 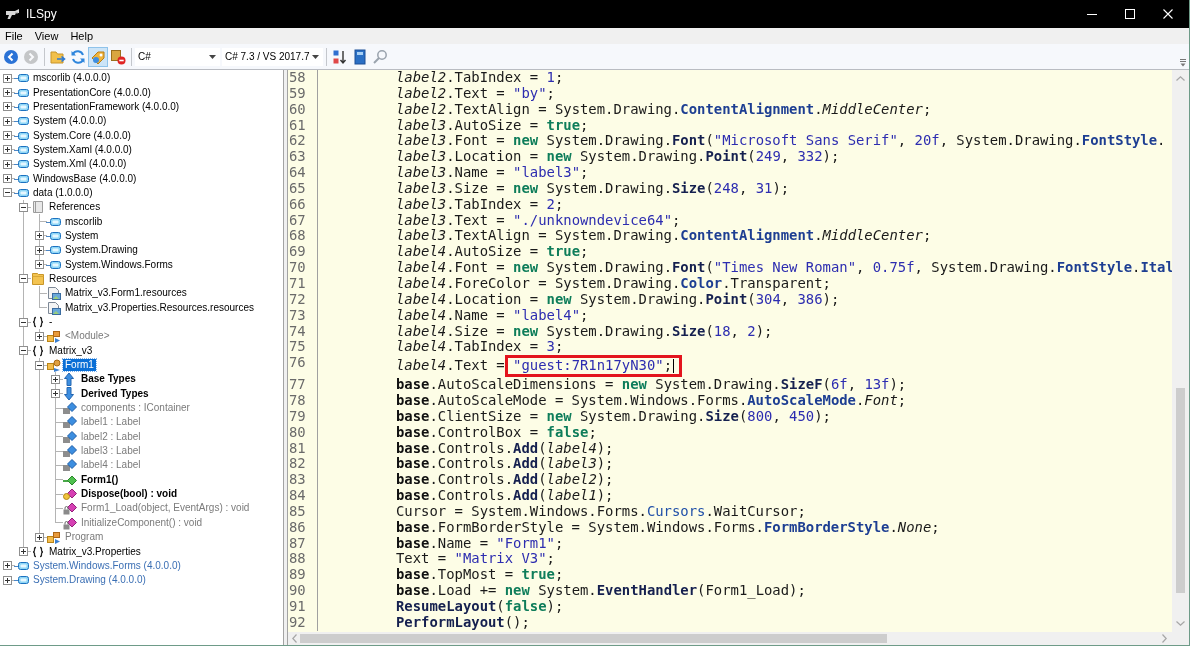 I want to click on tree-item: <Module>, so click(x=87, y=336).